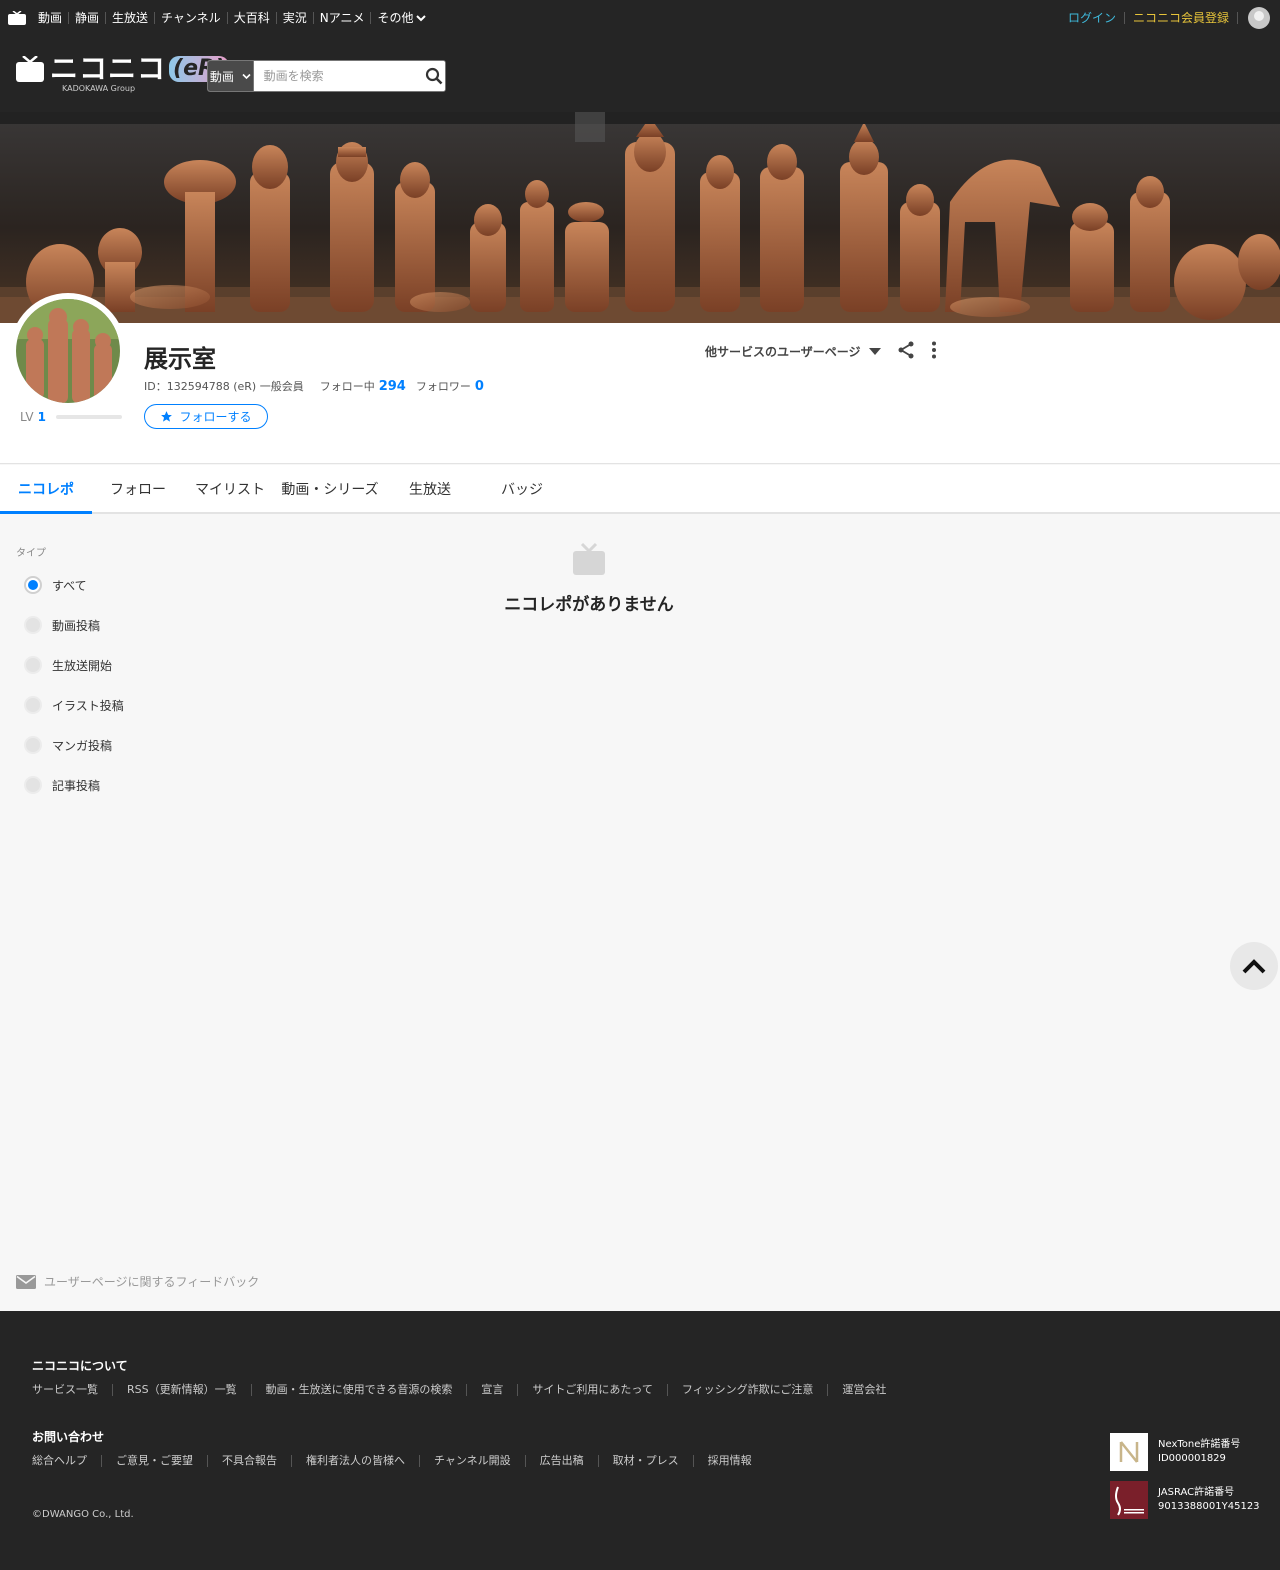  I want to click on filter-title: タイプ, so click(31, 553).